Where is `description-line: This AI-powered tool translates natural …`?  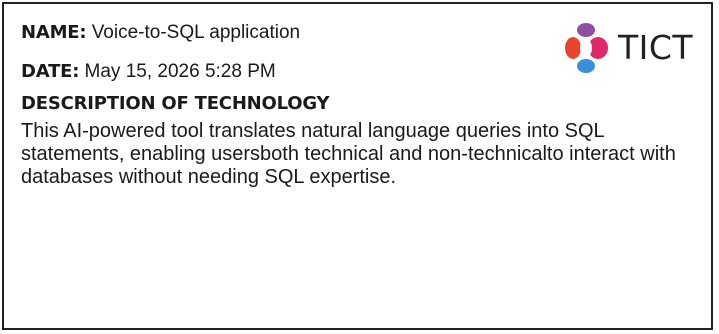 description-line: This AI-powered tool translates natural … is located at coordinates (313, 131).